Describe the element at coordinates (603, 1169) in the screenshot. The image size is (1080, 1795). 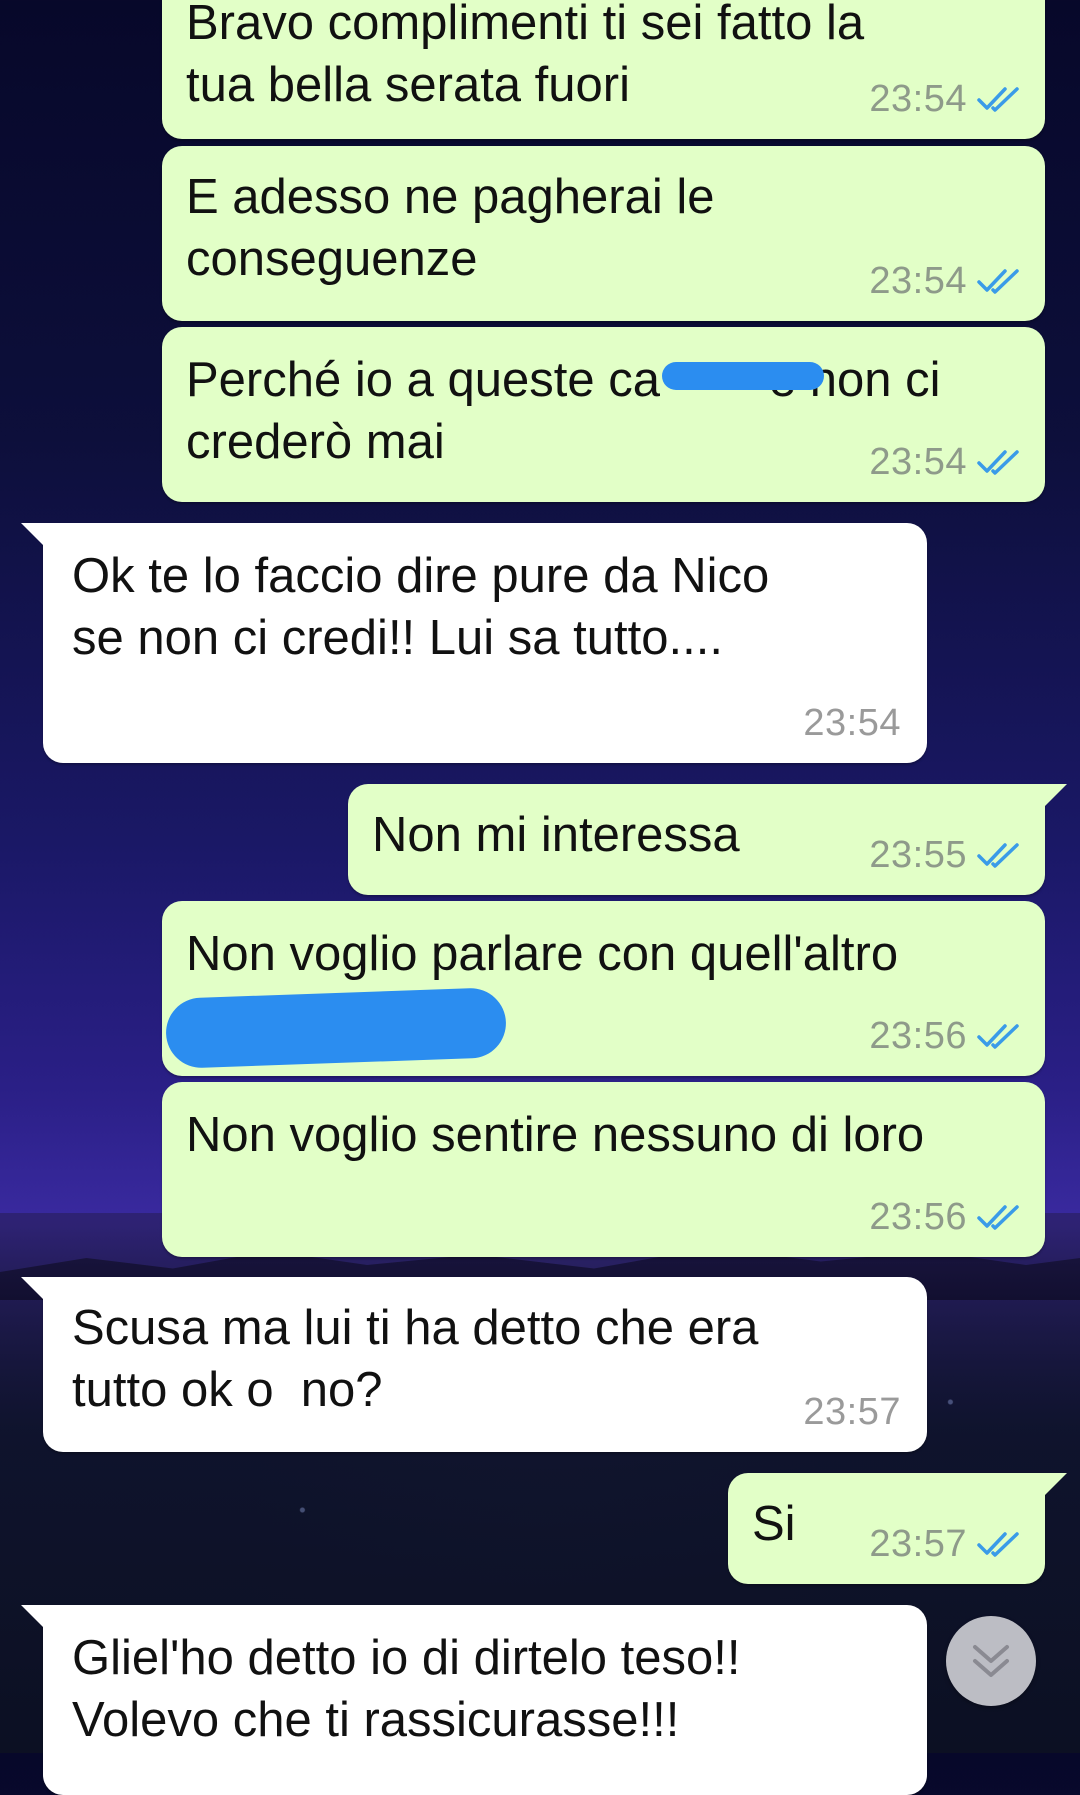
I see `outgoing-message: Non voglio sentire nessuno di loro 23:56` at that location.